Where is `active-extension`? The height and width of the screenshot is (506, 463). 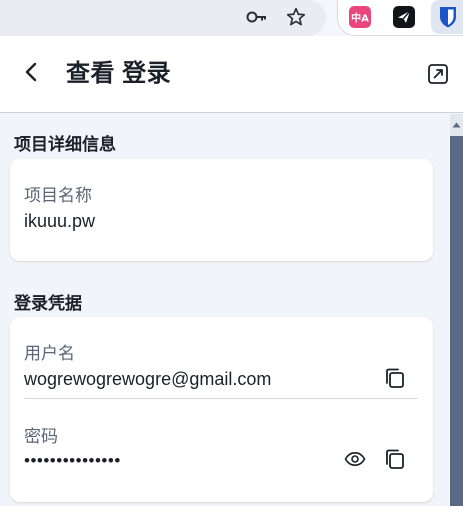 active-extension is located at coordinates (447, 17).